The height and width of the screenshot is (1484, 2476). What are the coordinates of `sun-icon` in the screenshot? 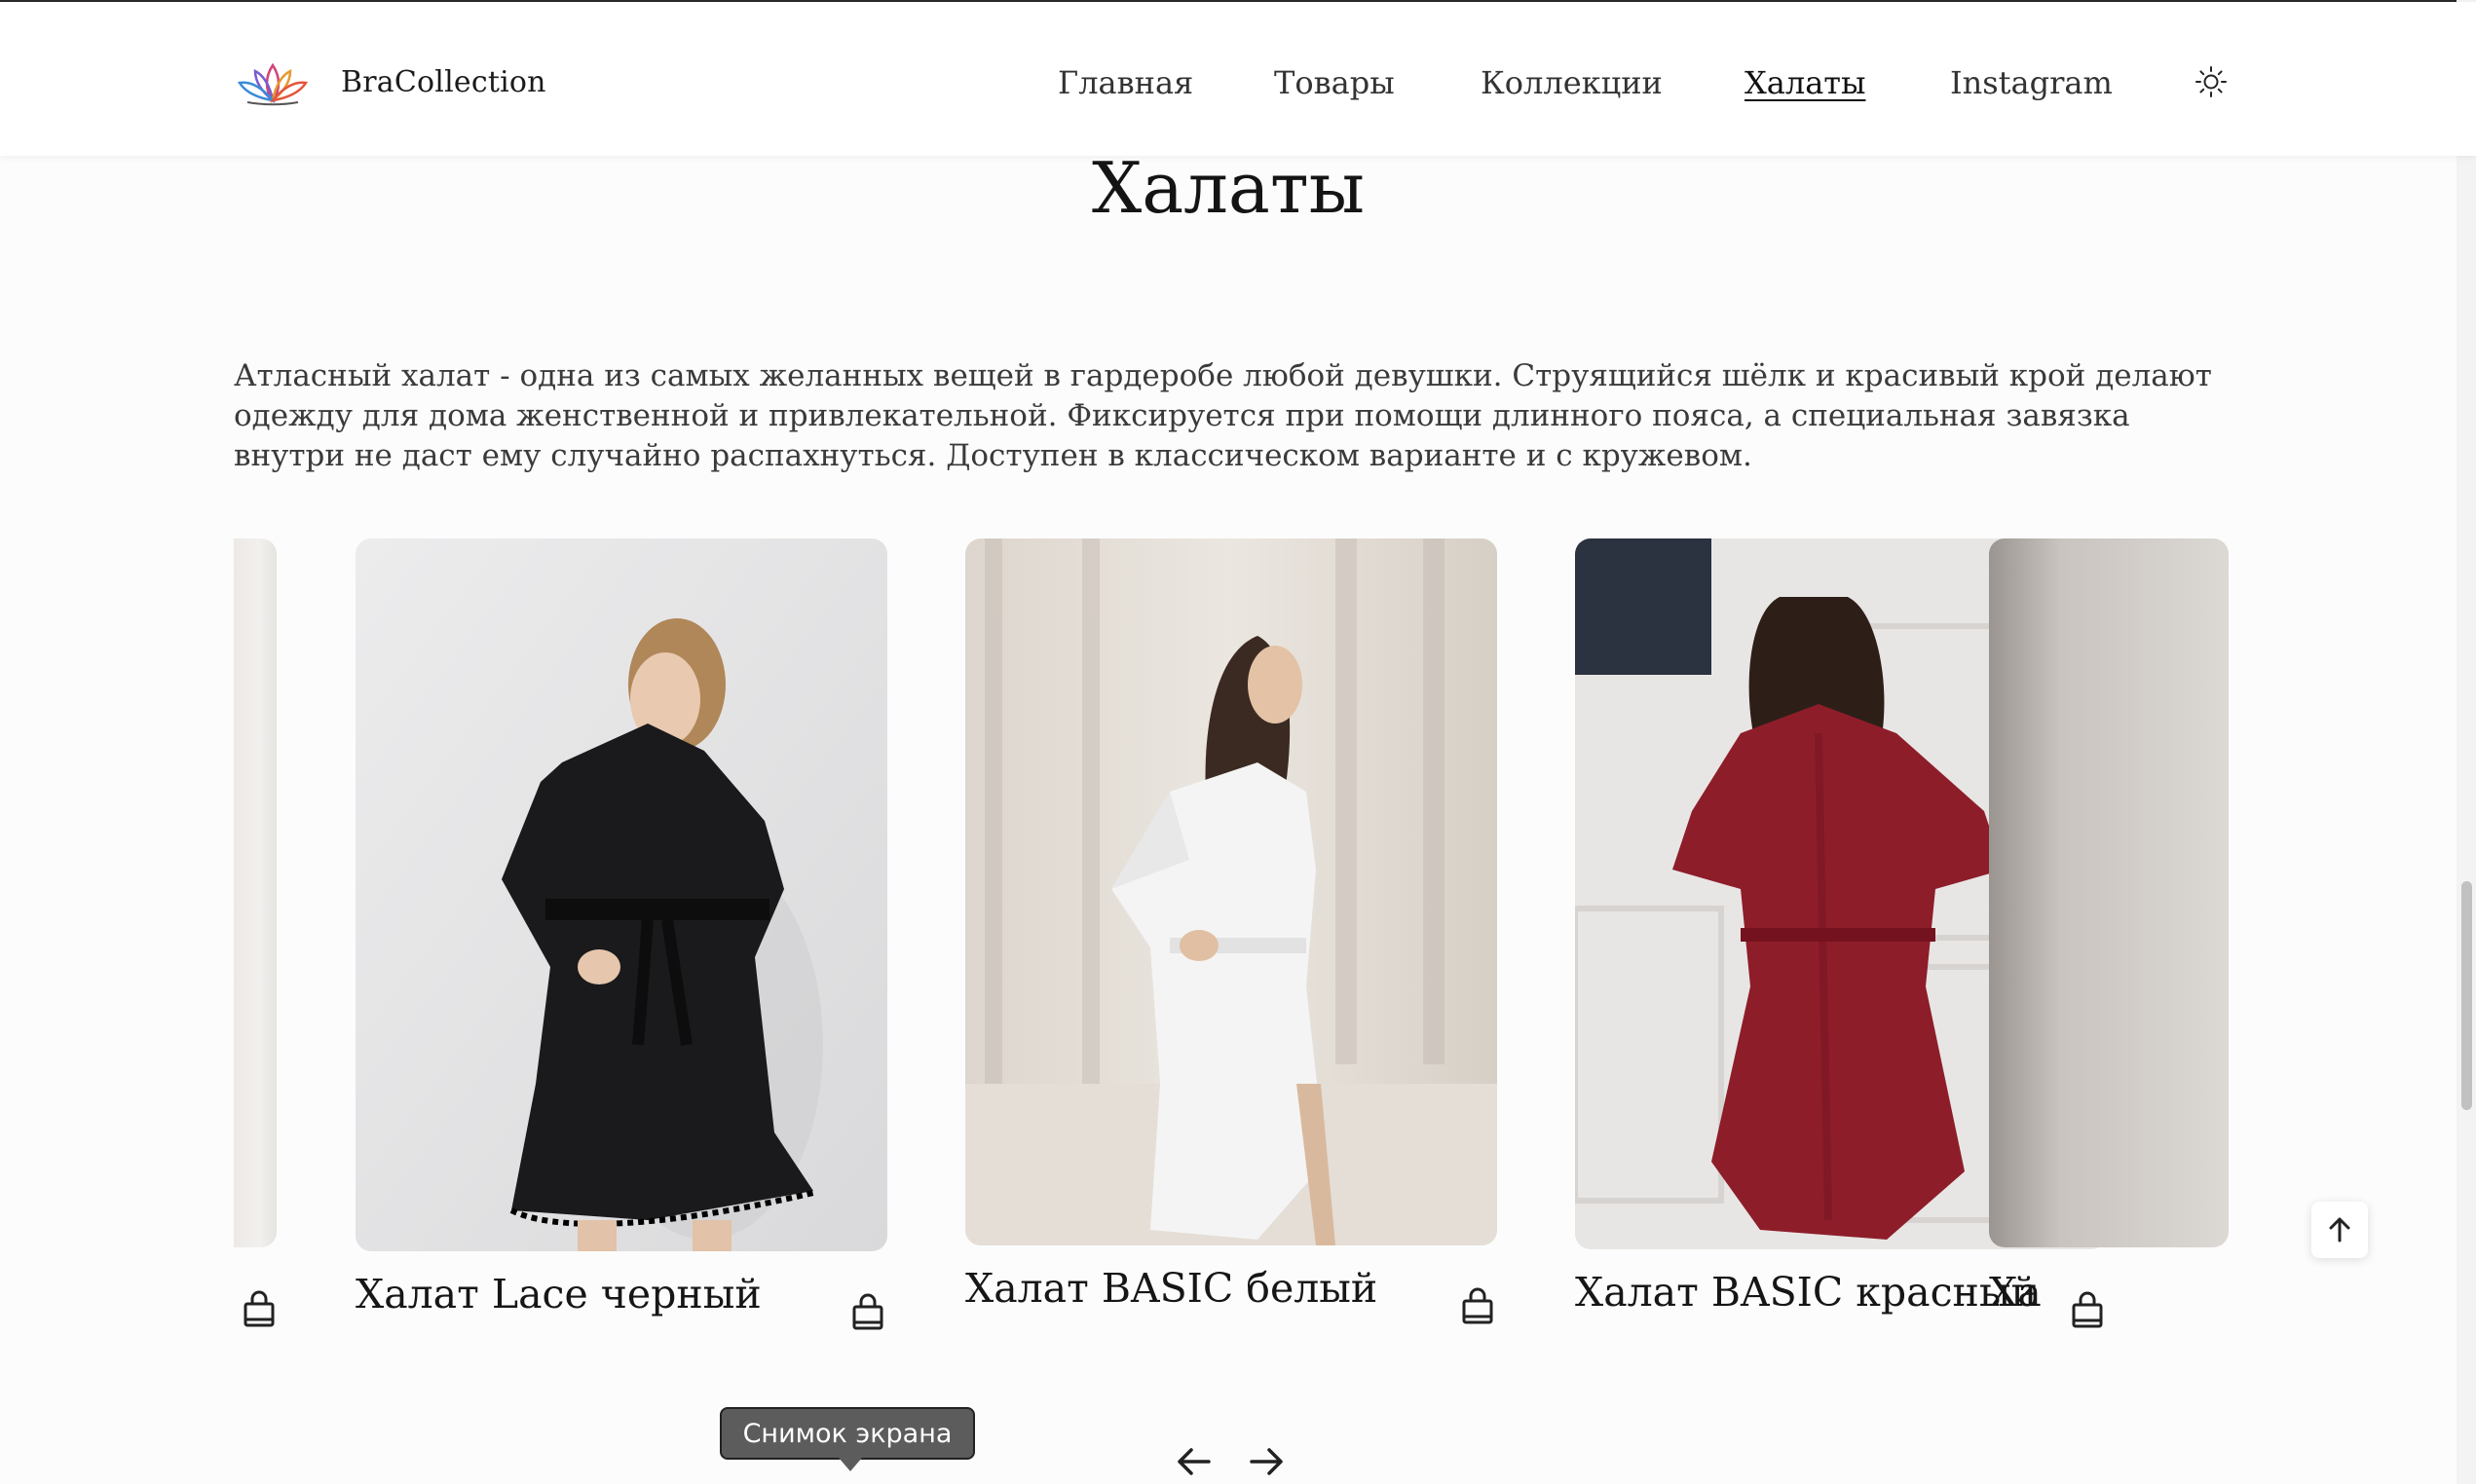 It's located at (2211, 81).